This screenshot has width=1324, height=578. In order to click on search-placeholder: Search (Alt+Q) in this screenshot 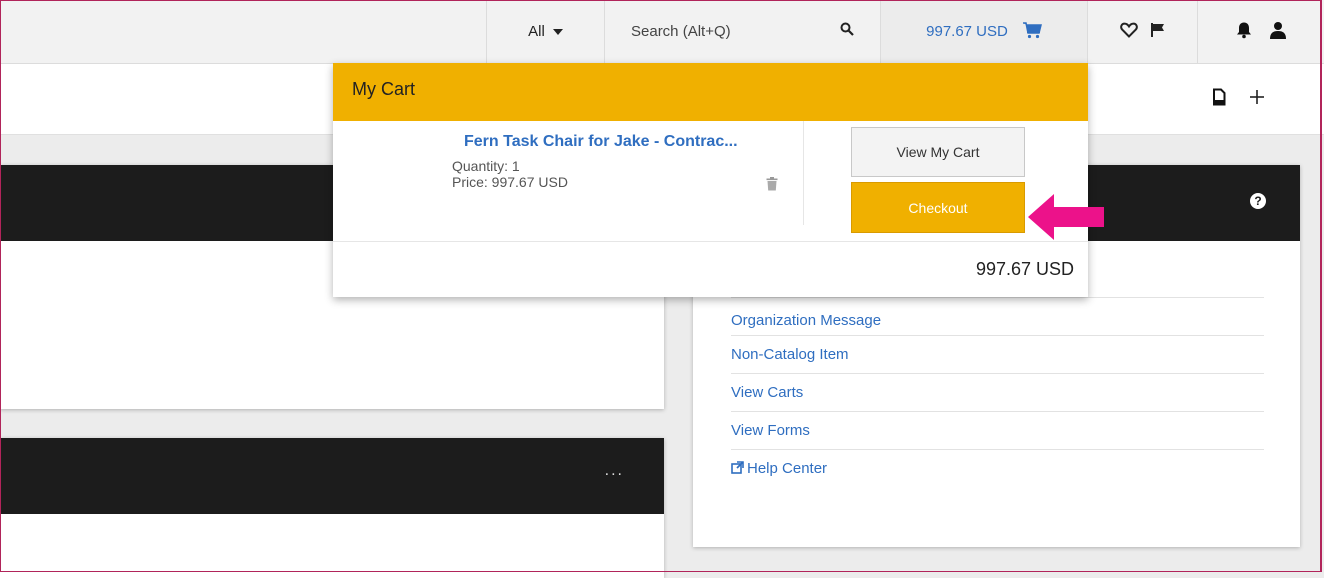, I will do `click(681, 31)`.